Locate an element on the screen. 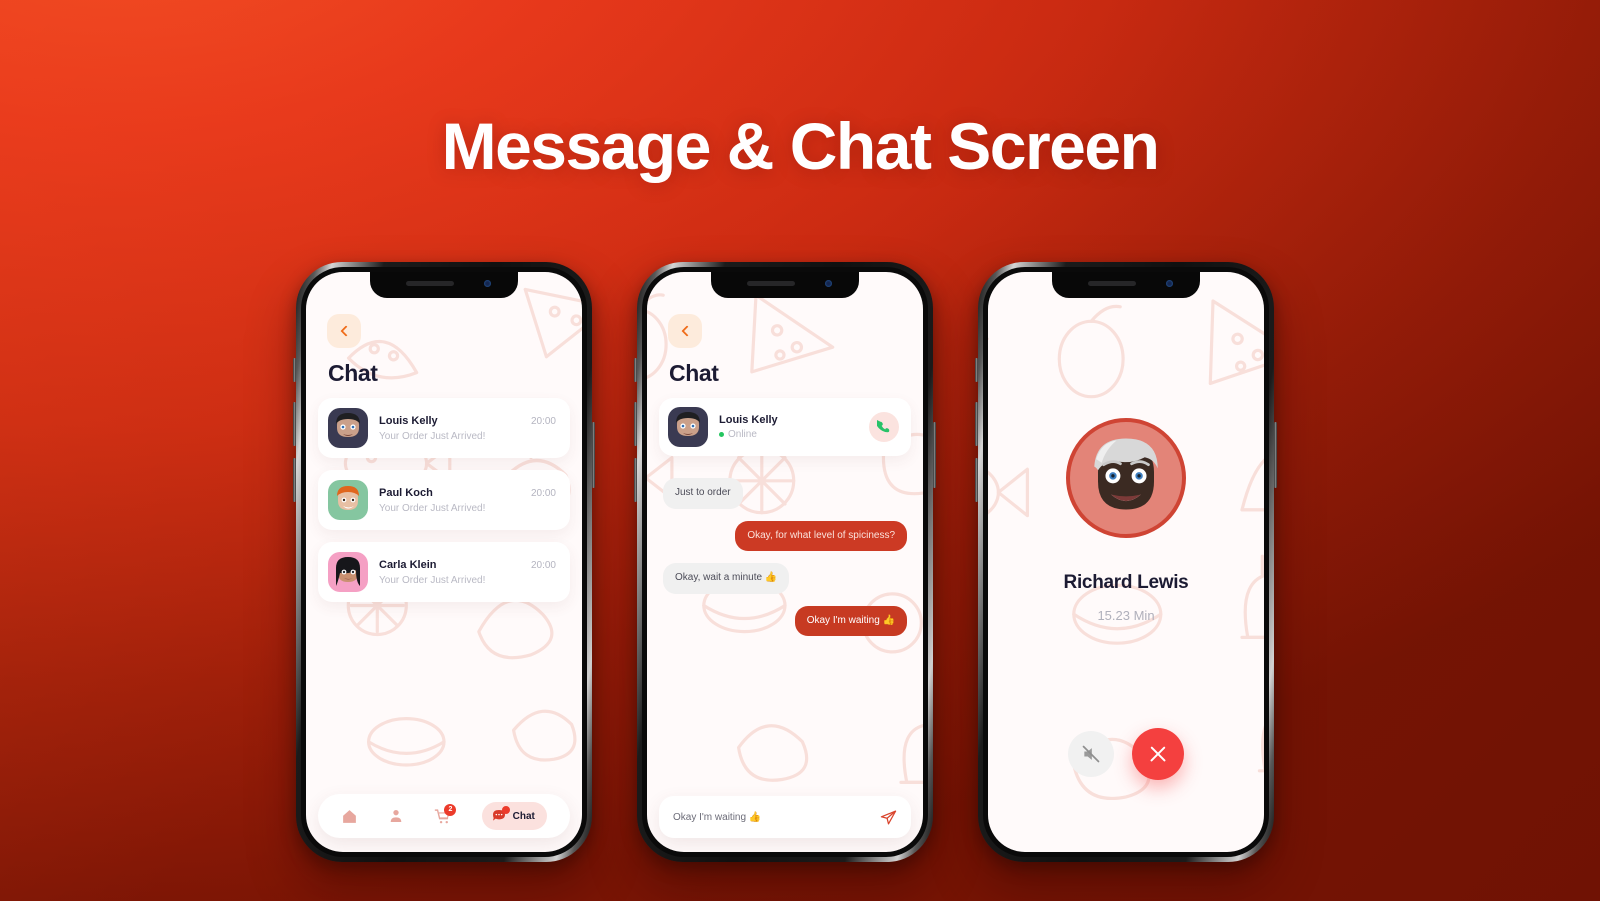  end-call-button is located at coordinates (1158, 754).